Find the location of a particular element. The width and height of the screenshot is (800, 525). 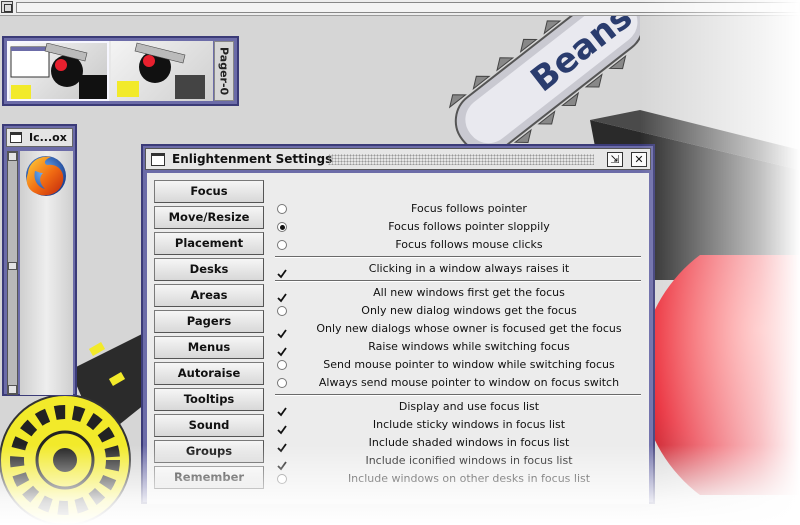

nav-button-focus: Focus is located at coordinates (209, 191).